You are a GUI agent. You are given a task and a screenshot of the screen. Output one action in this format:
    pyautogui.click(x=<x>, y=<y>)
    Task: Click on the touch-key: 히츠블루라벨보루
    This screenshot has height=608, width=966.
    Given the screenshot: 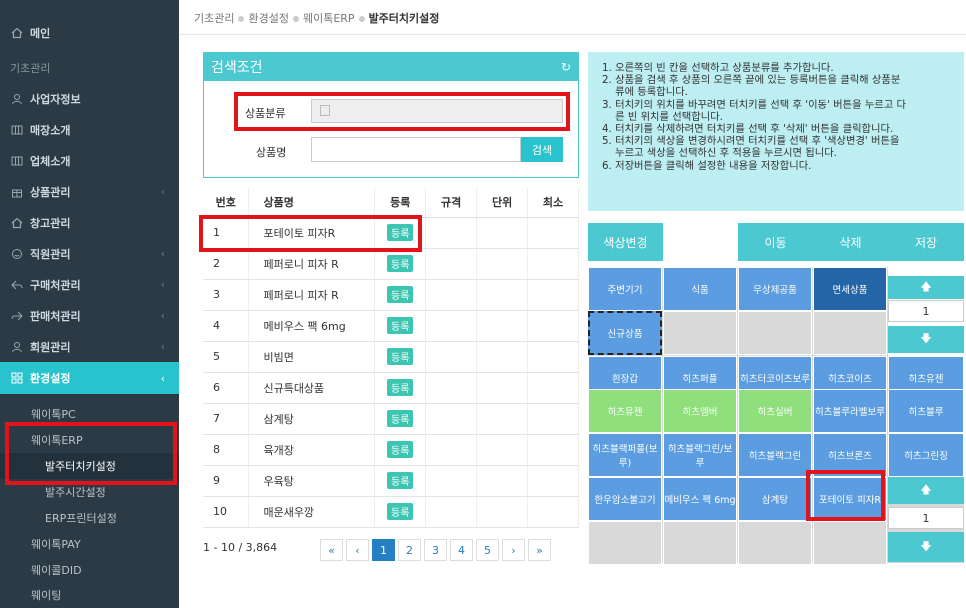 What is the action you would take?
    pyautogui.click(x=850, y=411)
    